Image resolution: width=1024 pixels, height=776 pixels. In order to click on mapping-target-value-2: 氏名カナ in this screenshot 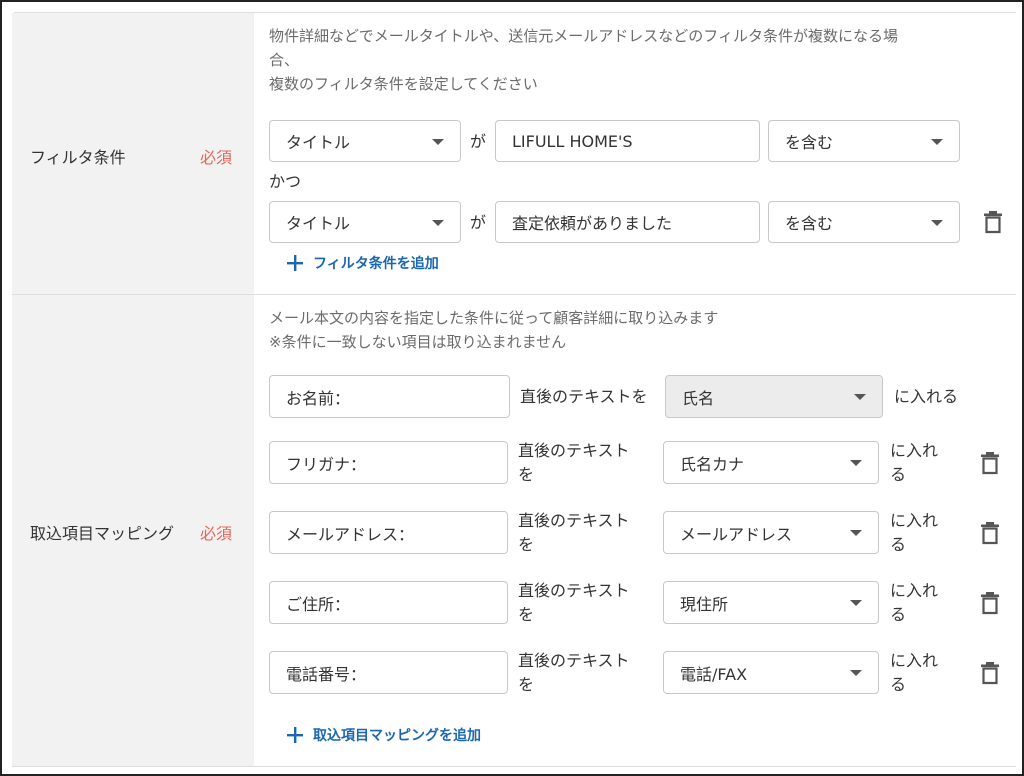, I will do `click(712, 464)`.